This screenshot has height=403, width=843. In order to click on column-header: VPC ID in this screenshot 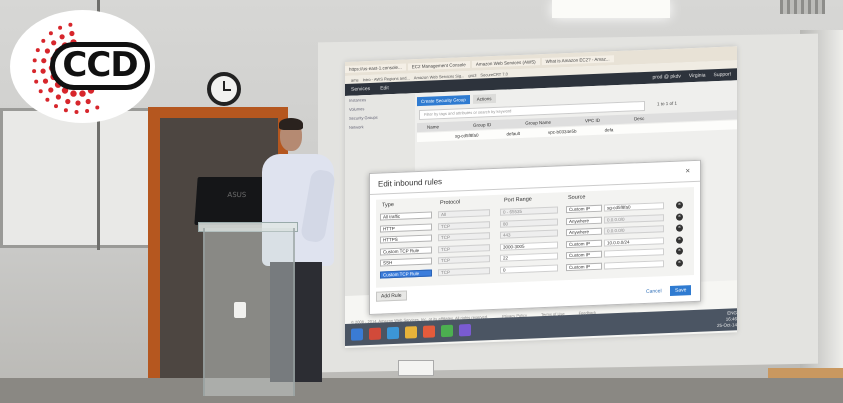, I will do `click(592, 121)`.